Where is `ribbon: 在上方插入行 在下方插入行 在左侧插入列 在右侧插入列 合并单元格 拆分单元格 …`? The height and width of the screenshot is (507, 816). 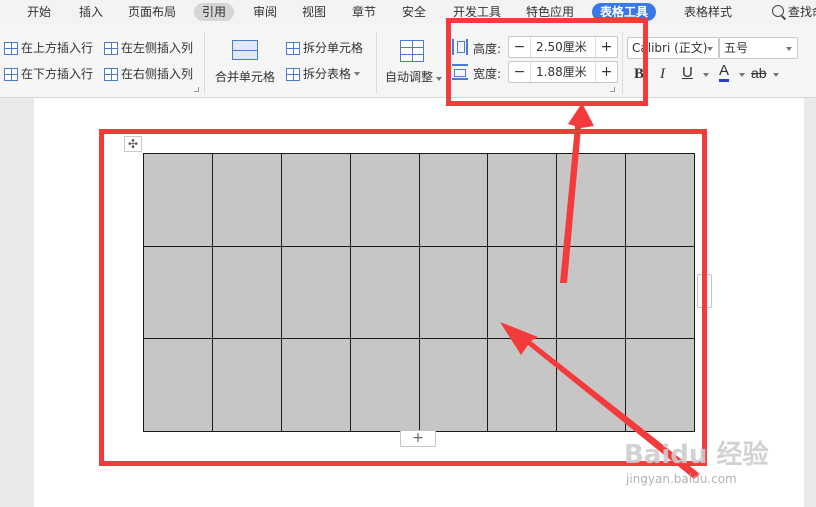 ribbon: 在上方插入行 在下方插入行 在左侧插入列 在右侧插入列 合并单元格 拆分单元格 … is located at coordinates (408, 61).